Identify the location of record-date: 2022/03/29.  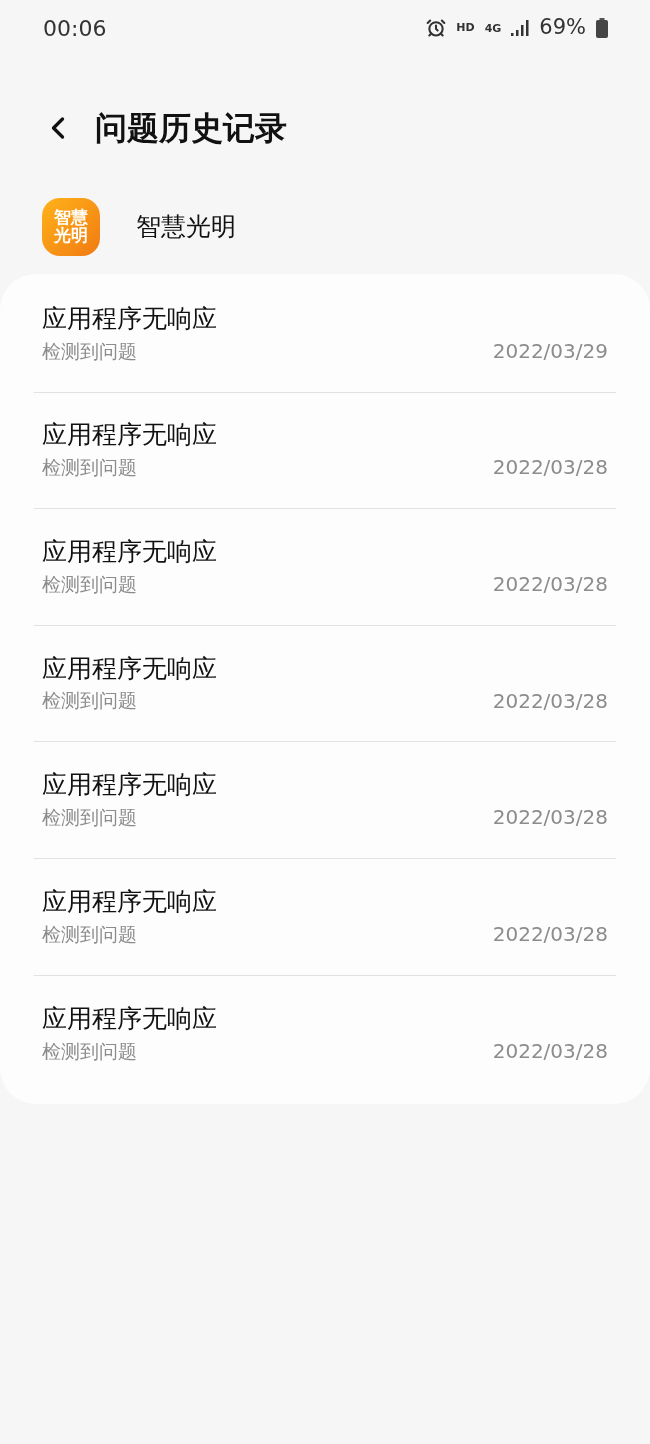
(550, 351).